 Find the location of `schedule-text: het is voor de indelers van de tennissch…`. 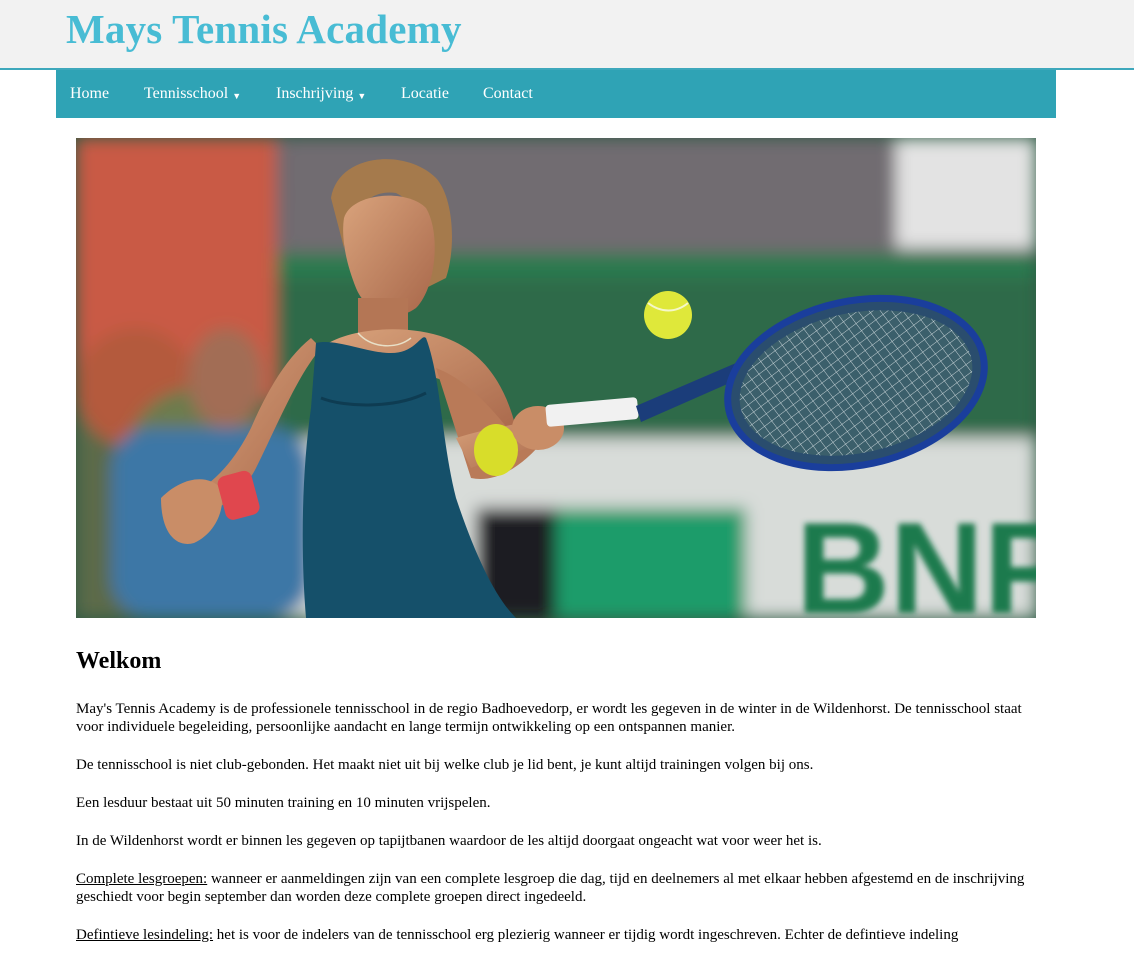

schedule-text: het is voor de indelers van de tennissch… is located at coordinates (586, 935).